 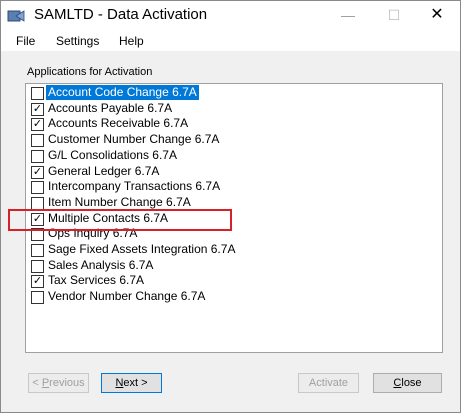 I want to click on close-window-button: ✕, so click(x=437, y=16).